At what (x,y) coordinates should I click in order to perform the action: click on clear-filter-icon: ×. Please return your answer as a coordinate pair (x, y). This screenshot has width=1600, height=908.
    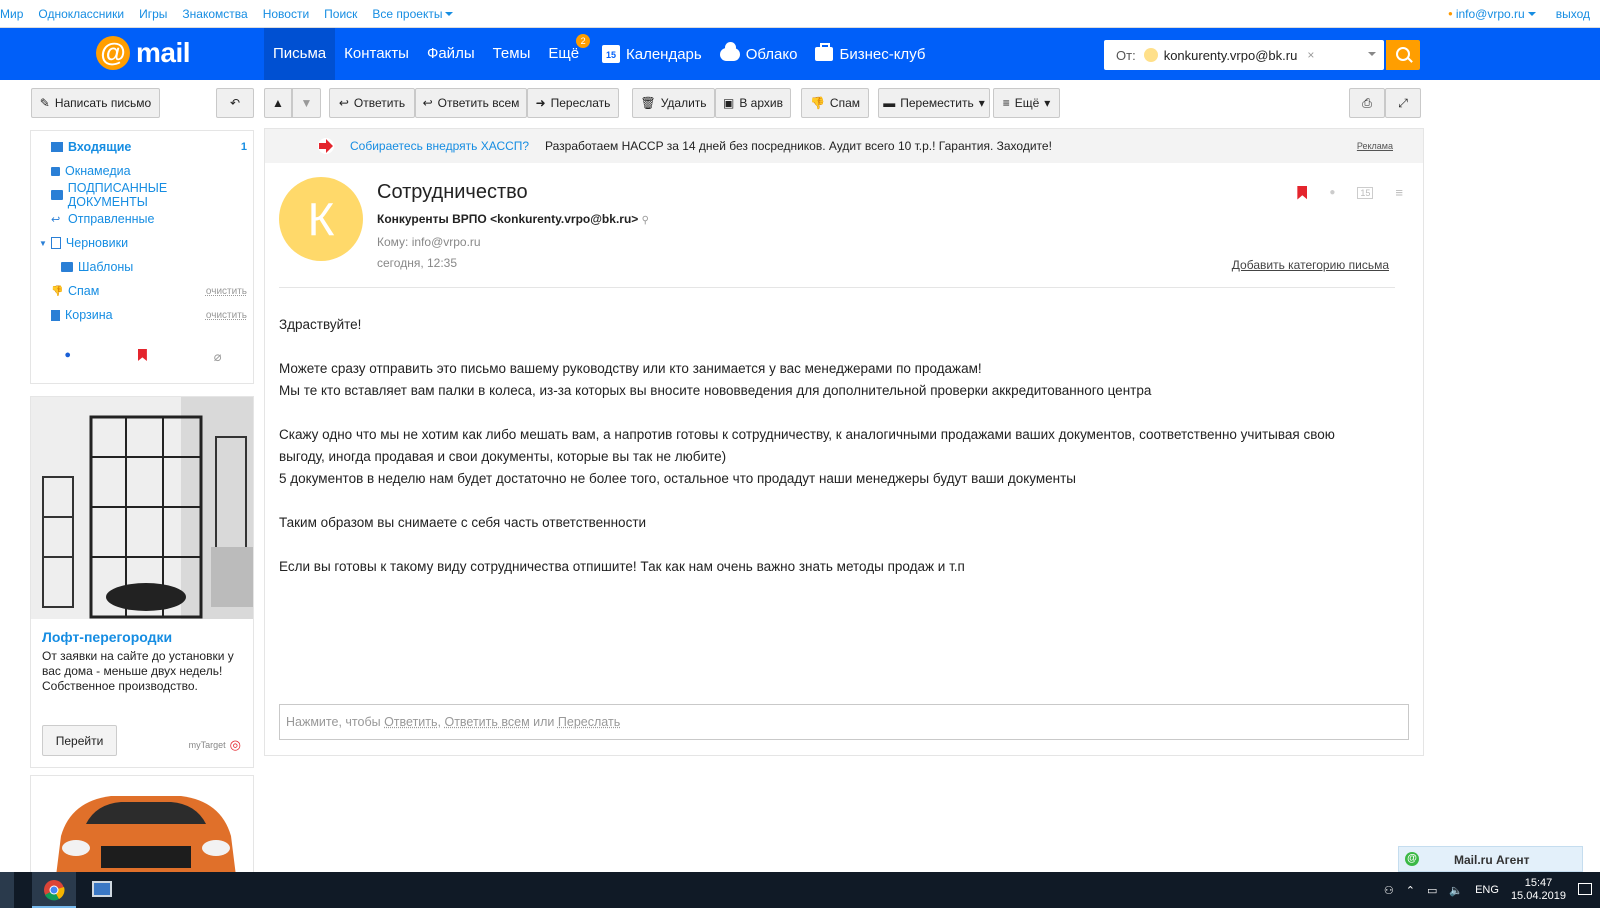
    Looking at the image, I should click on (1310, 55).